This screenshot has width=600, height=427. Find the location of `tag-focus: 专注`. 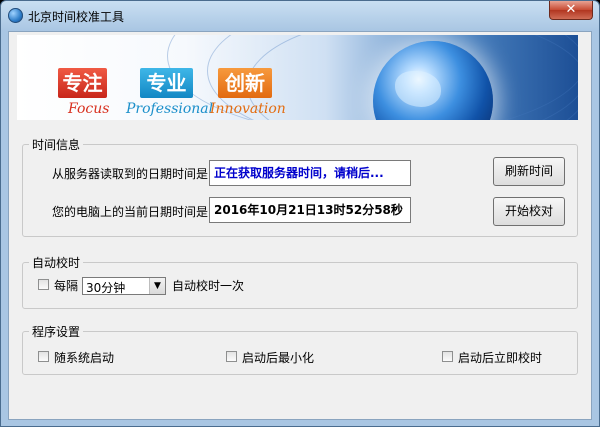

tag-focus: 专注 is located at coordinates (82, 83).